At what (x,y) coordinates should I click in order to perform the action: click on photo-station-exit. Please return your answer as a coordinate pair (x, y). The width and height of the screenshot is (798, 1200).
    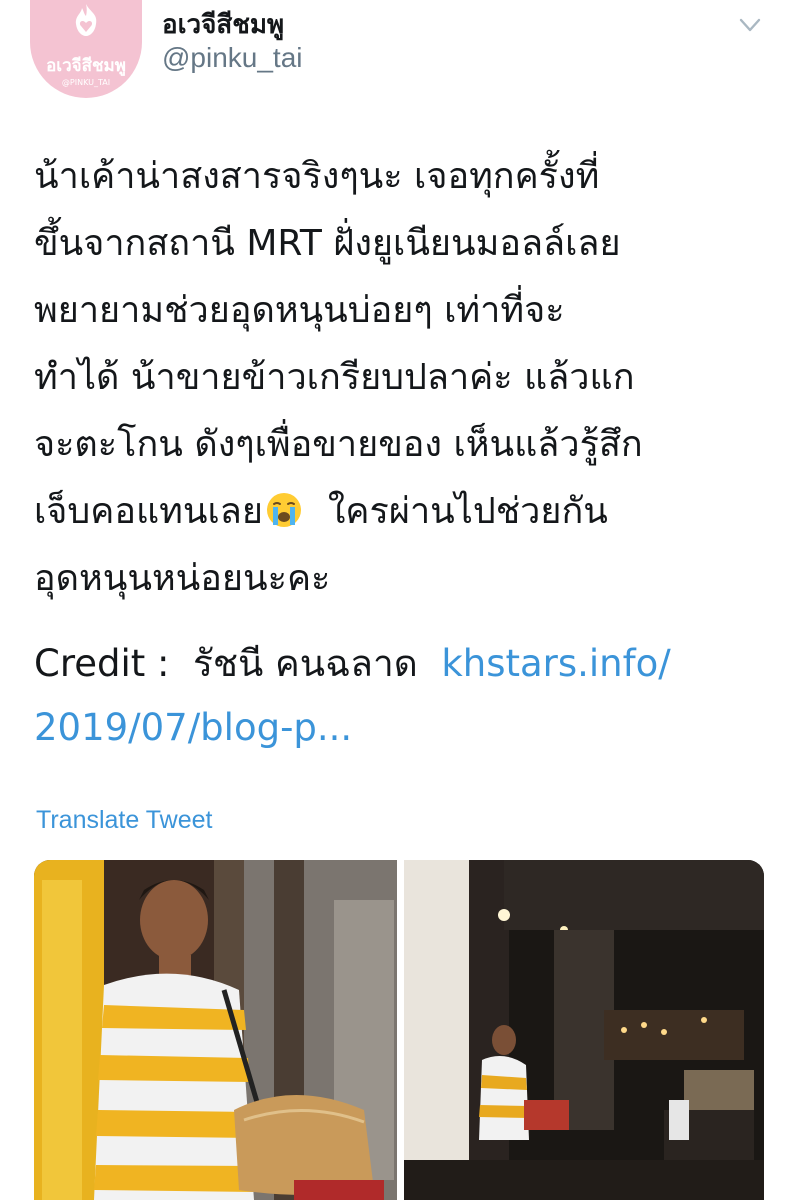
    Looking at the image, I should click on (584, 1030).